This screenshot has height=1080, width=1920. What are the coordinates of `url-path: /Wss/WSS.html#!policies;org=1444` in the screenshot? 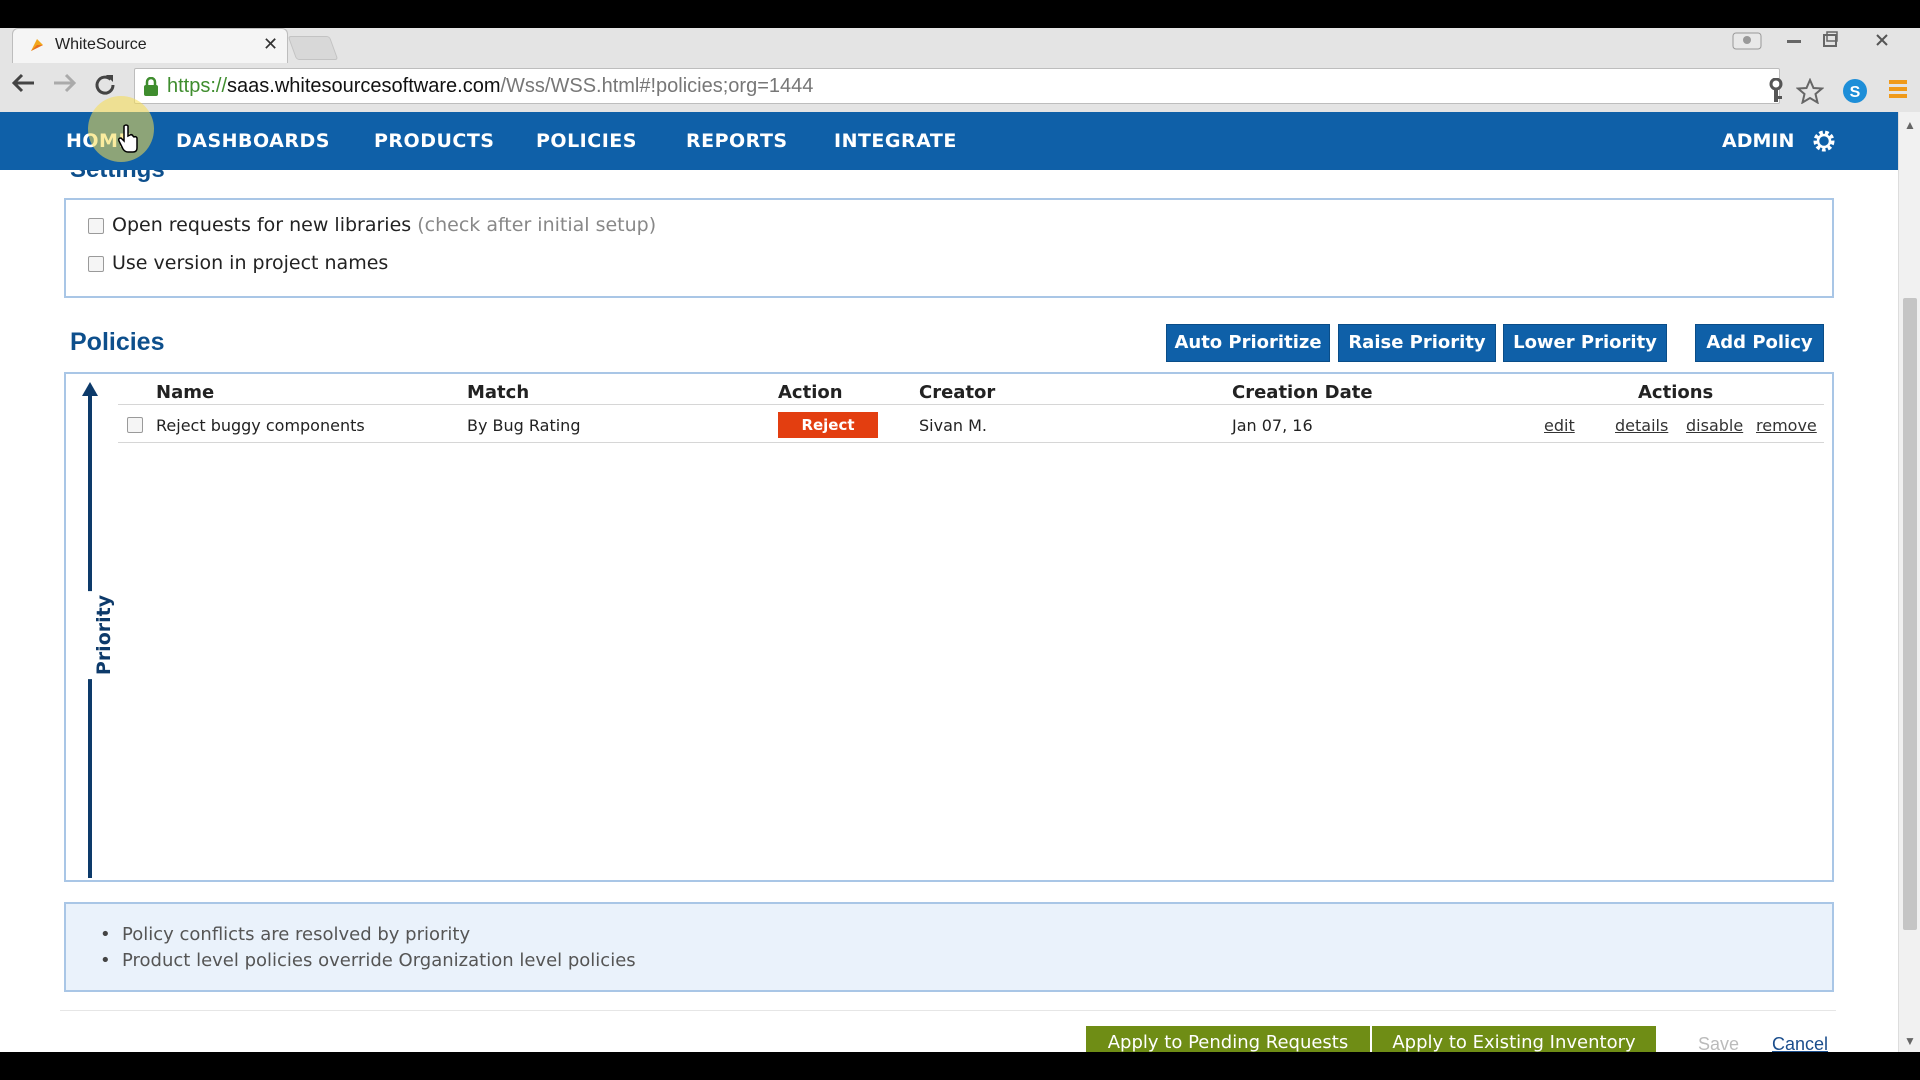 It's located at (657, 86).